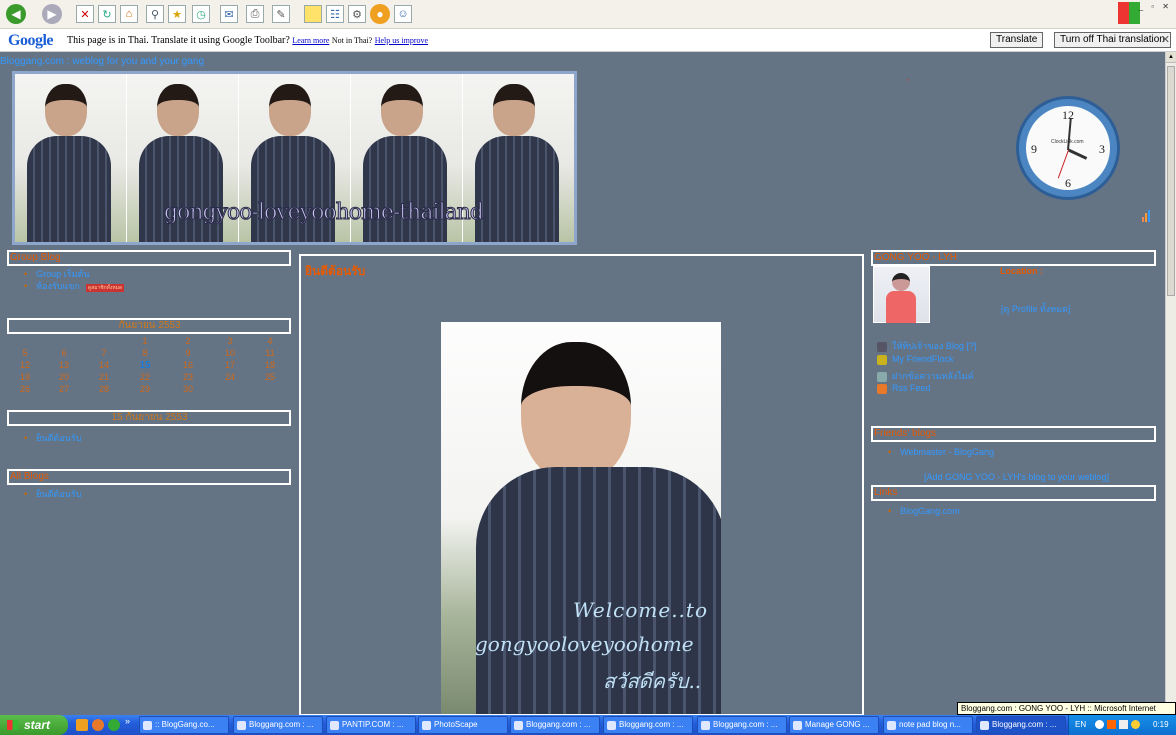  I want to click on all-blogs-item: ยินดีต้อนรับ, so click(58, 494).